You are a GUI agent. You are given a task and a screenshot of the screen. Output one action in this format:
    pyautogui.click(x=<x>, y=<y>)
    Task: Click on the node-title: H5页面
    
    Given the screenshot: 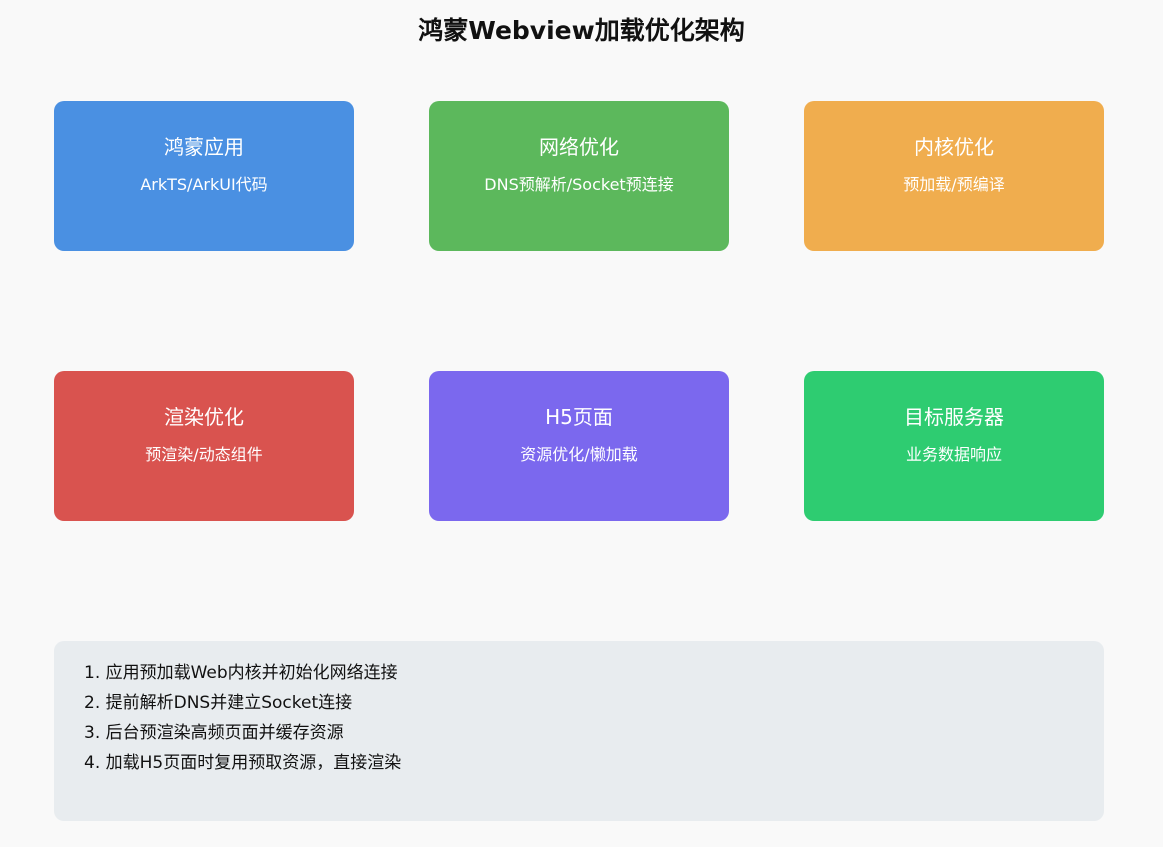 What is the action you would take?
    pyautogui.click(x=579, y=417)
    